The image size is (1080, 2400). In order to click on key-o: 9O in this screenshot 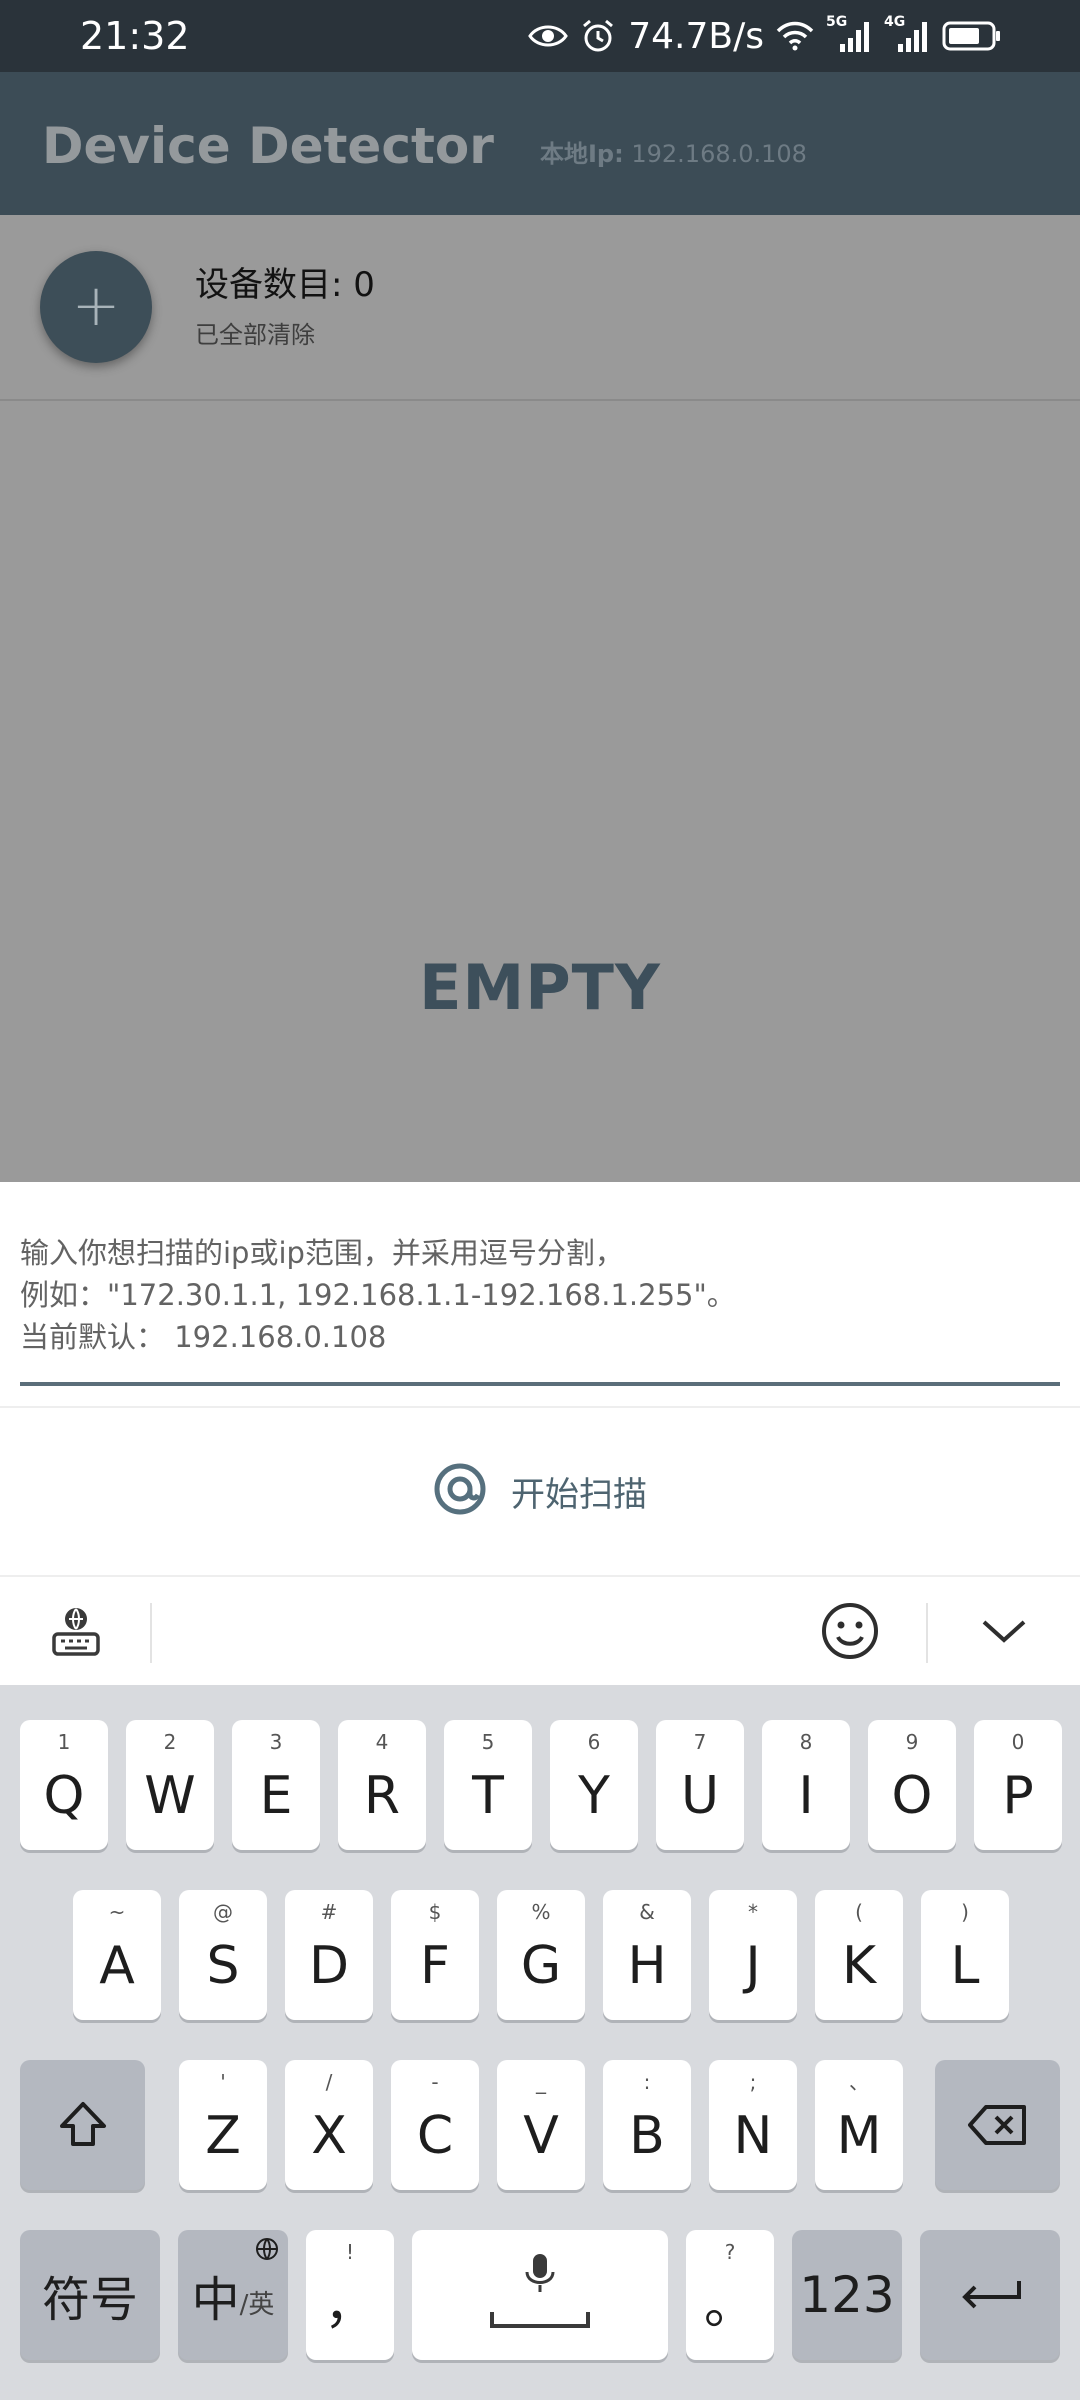, I will do `click(912, 1785)`.